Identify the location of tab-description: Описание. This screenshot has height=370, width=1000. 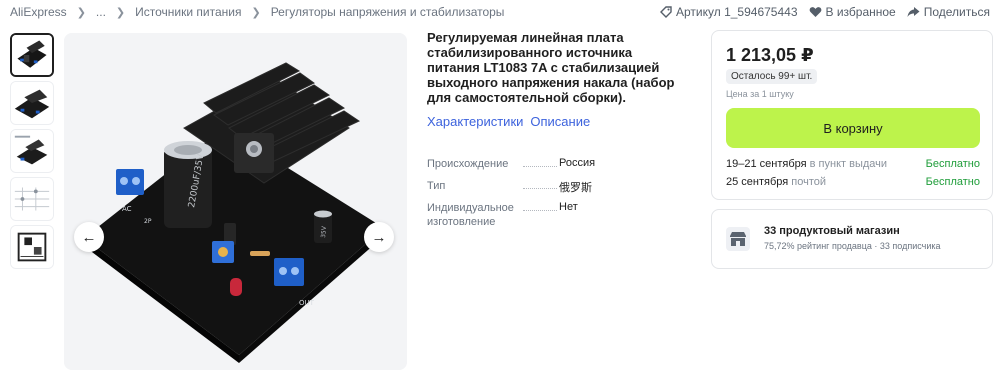
(560, 121).